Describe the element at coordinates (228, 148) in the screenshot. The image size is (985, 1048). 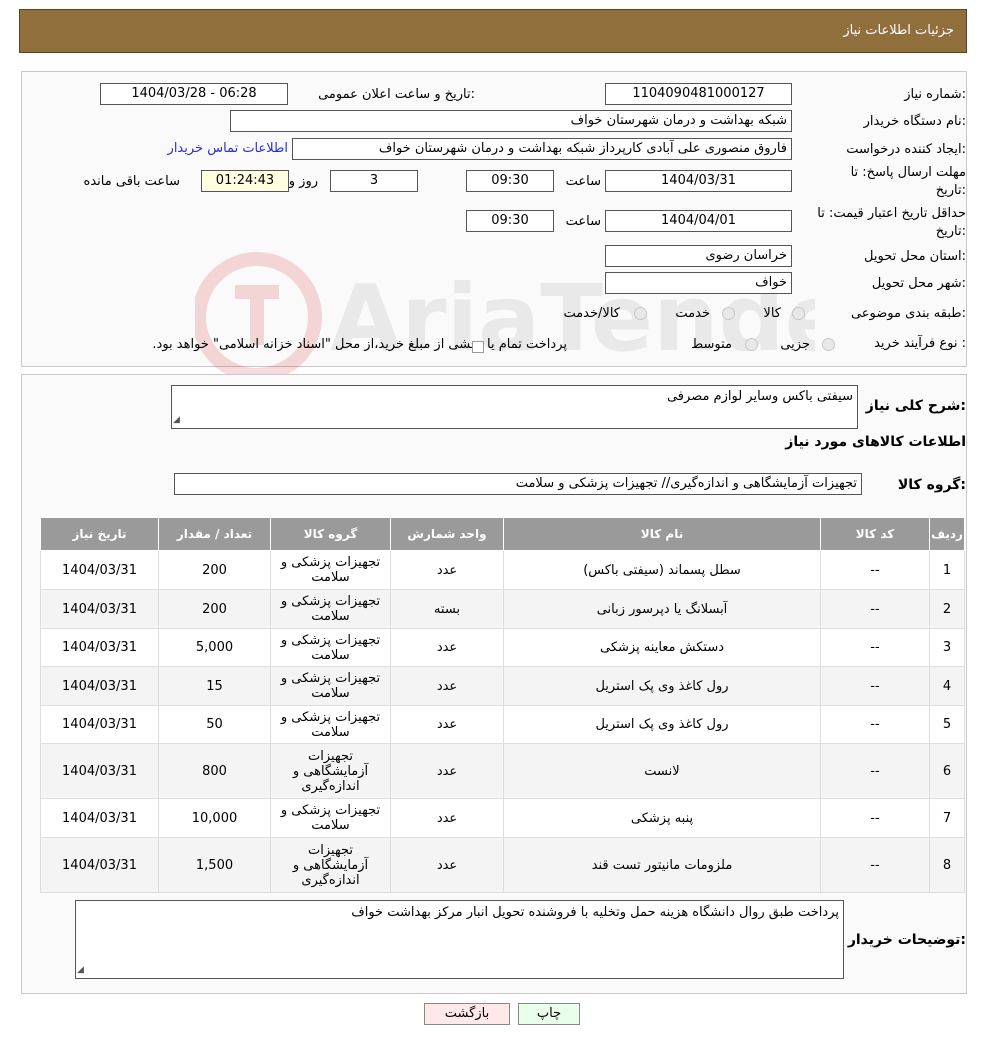
I see `buyer-contact-link: اطلاعات تماس خریدار` at that location.